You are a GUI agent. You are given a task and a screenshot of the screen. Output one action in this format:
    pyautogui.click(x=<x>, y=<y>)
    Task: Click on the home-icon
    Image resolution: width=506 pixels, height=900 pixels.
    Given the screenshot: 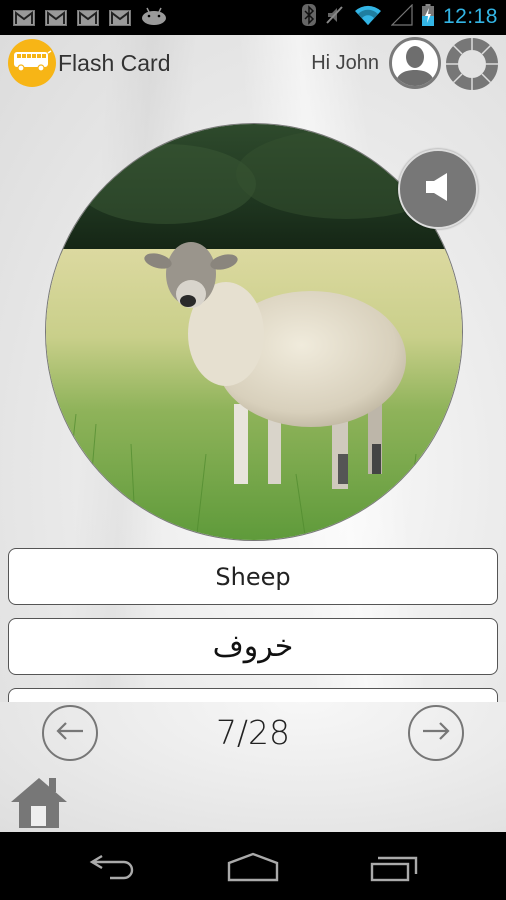 What is the action you would take?
    pyautogui.click(x=39, y=805)
    